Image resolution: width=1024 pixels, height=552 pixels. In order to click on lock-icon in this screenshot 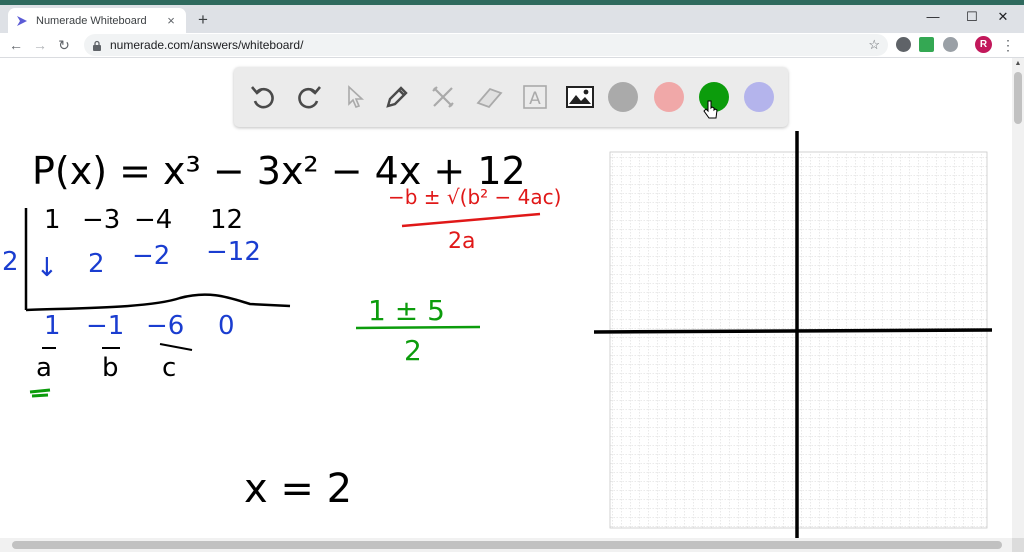, I will do `click(97, 45)`.